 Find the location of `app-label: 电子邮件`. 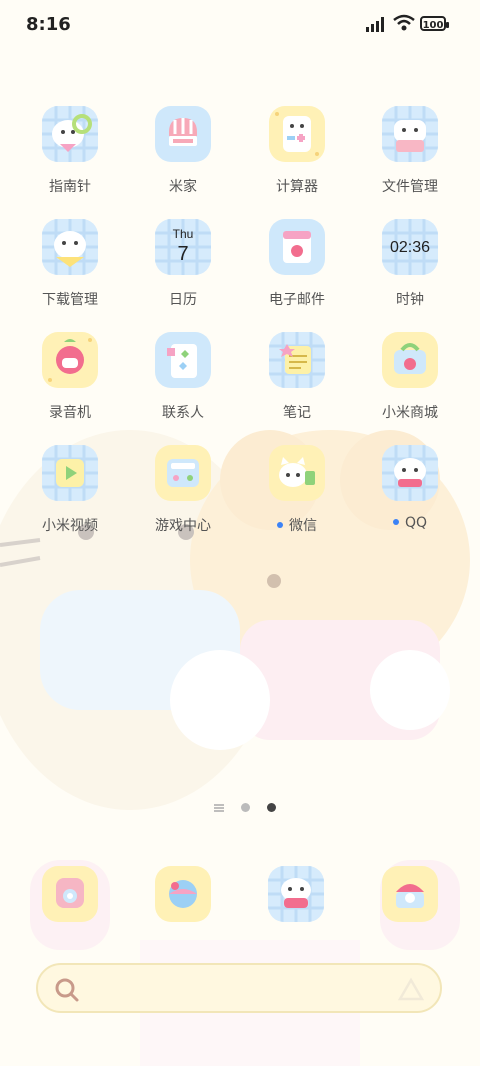

app-label: 电子邮件 is located at coordinates (297, 300).